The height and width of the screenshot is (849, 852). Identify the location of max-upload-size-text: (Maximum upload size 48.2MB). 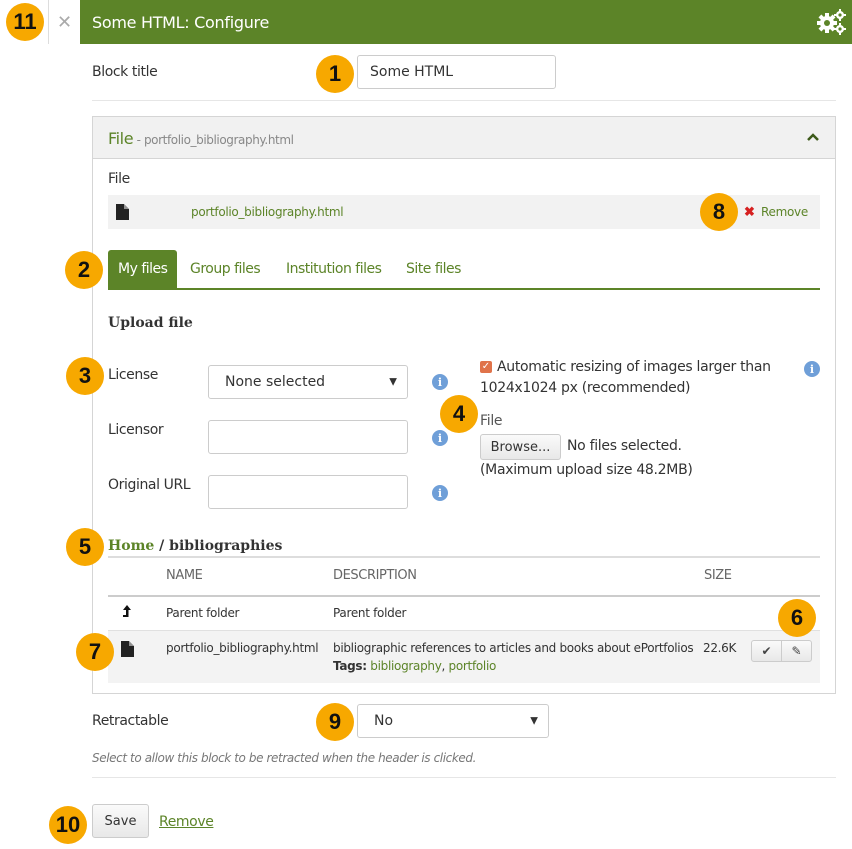
(586, 470).